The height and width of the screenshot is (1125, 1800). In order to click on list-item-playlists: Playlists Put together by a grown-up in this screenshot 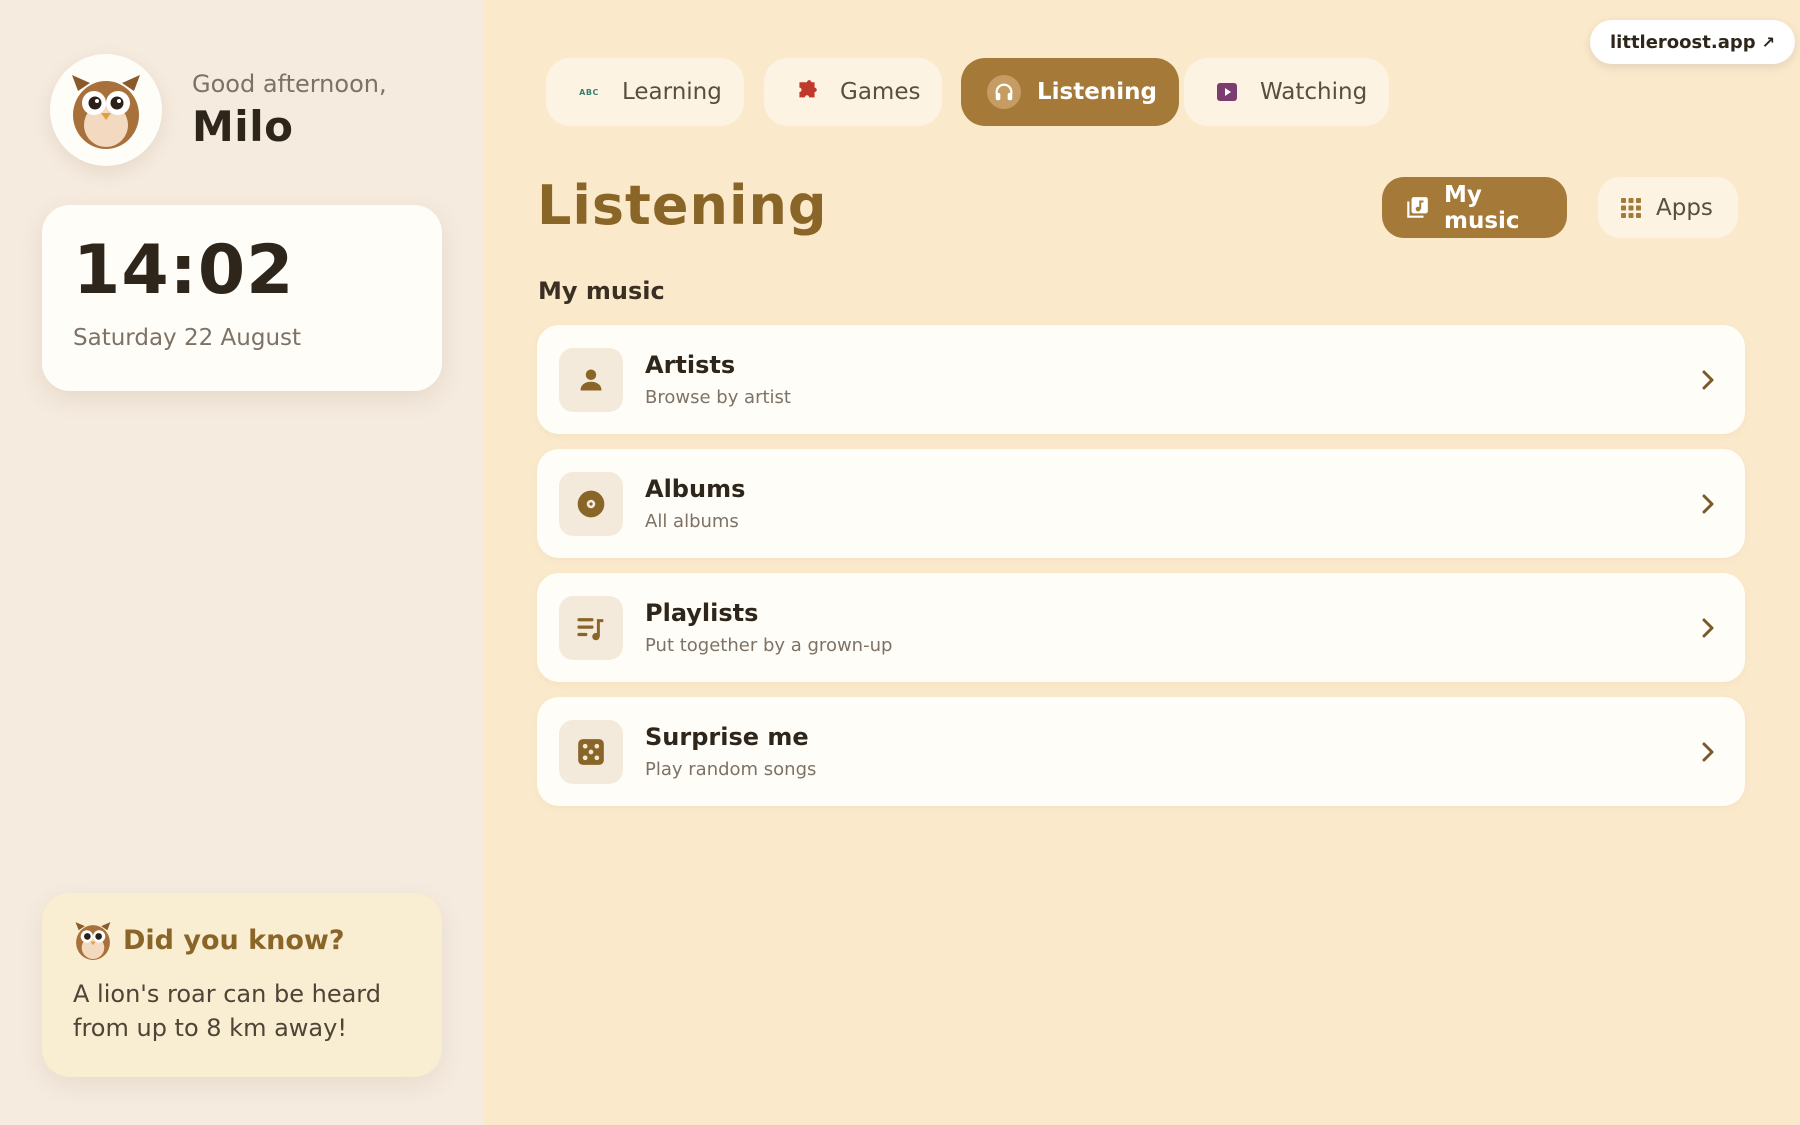, I will do `click(1141, 627)`.